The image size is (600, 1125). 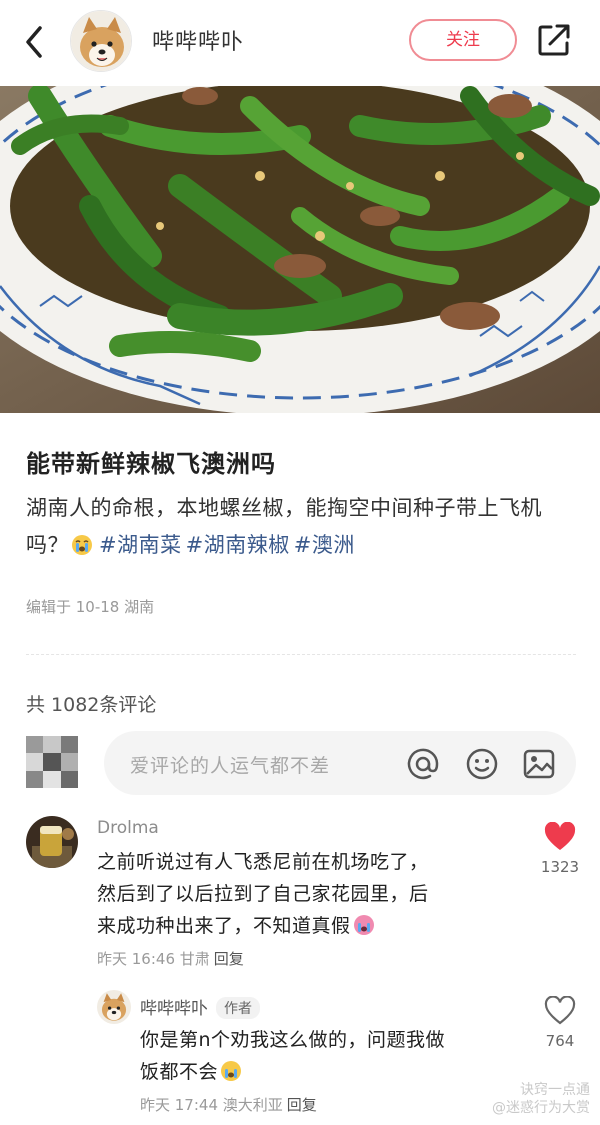 I want to click on comment-meta: 昨天 16:46 甘肃 回复, so click(x=170, y=958).